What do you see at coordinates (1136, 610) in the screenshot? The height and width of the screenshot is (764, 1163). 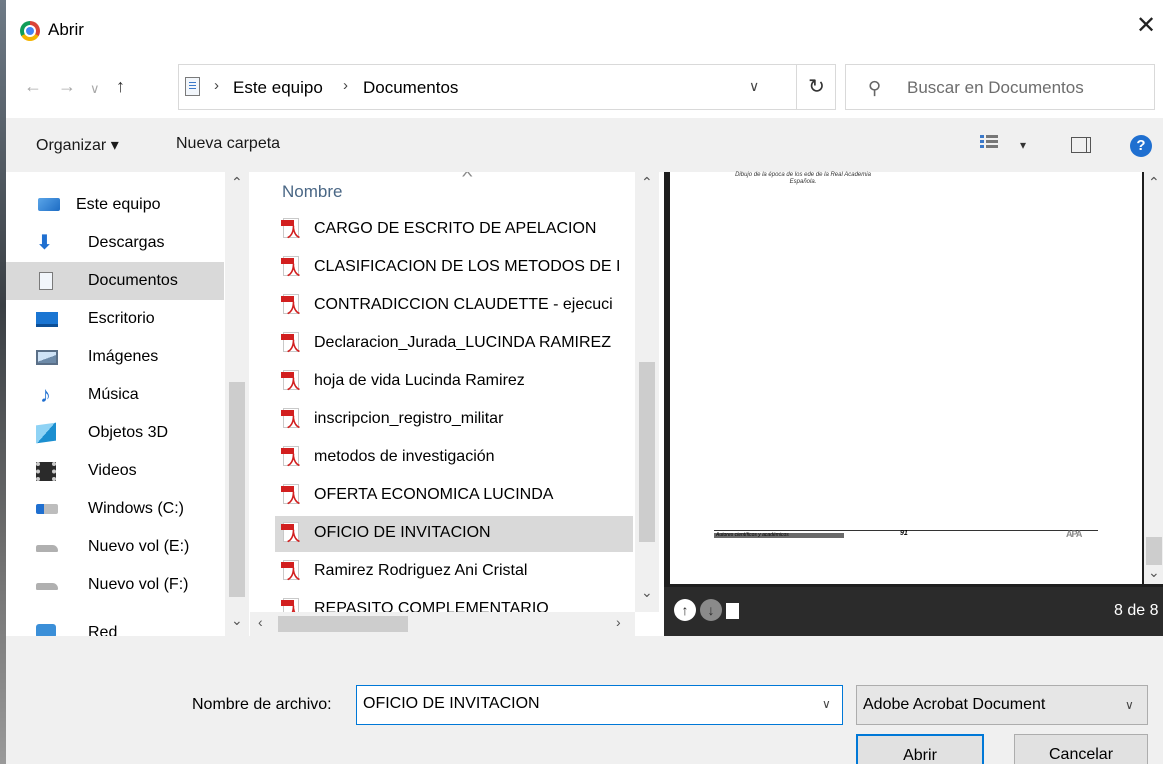 I see `page-counter: 8 de 8` at bounding box center [1136, 610].